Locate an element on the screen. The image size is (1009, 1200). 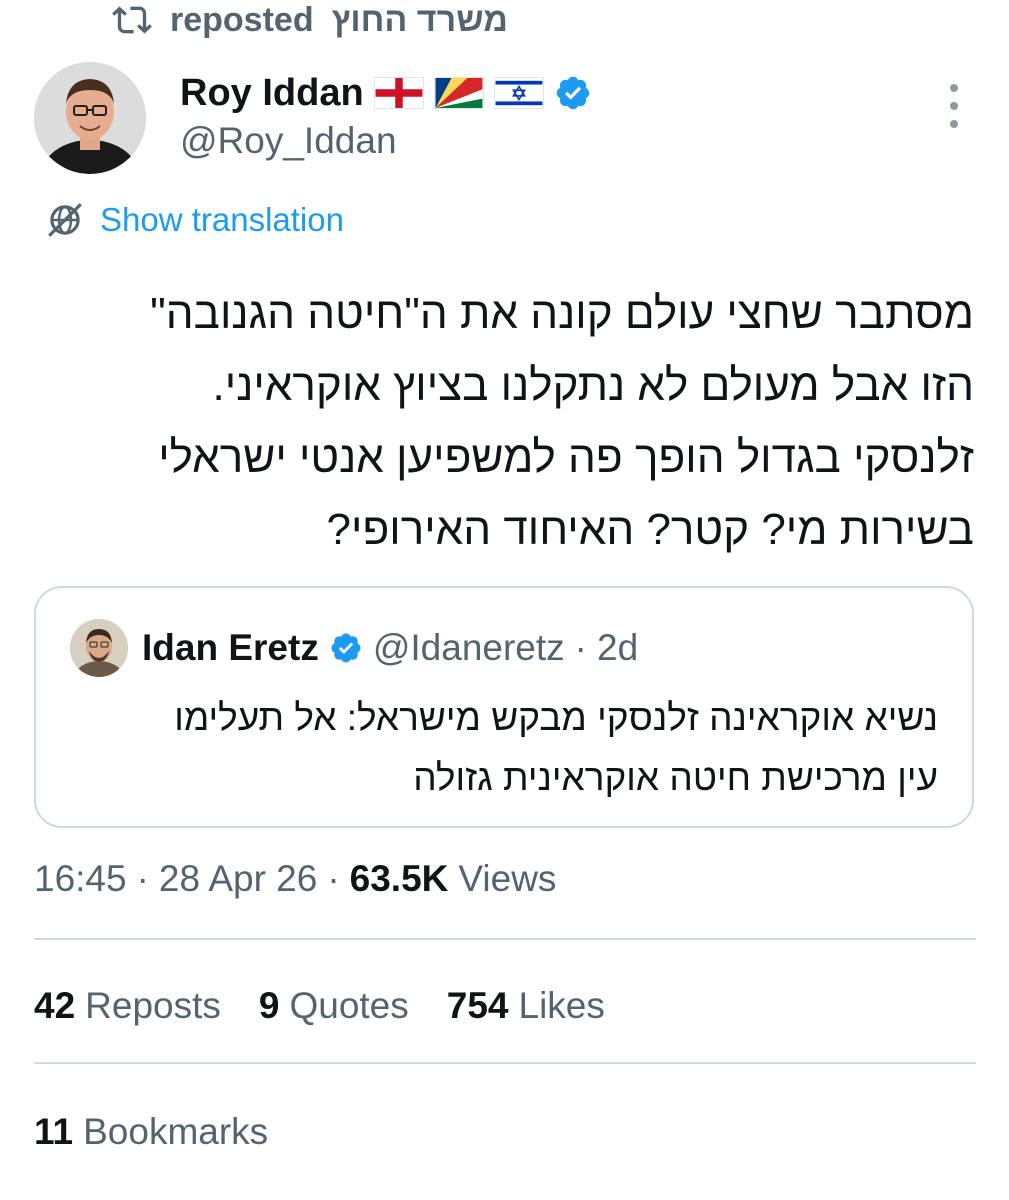
israel-flag-icon is located at coordinates (518, 93).